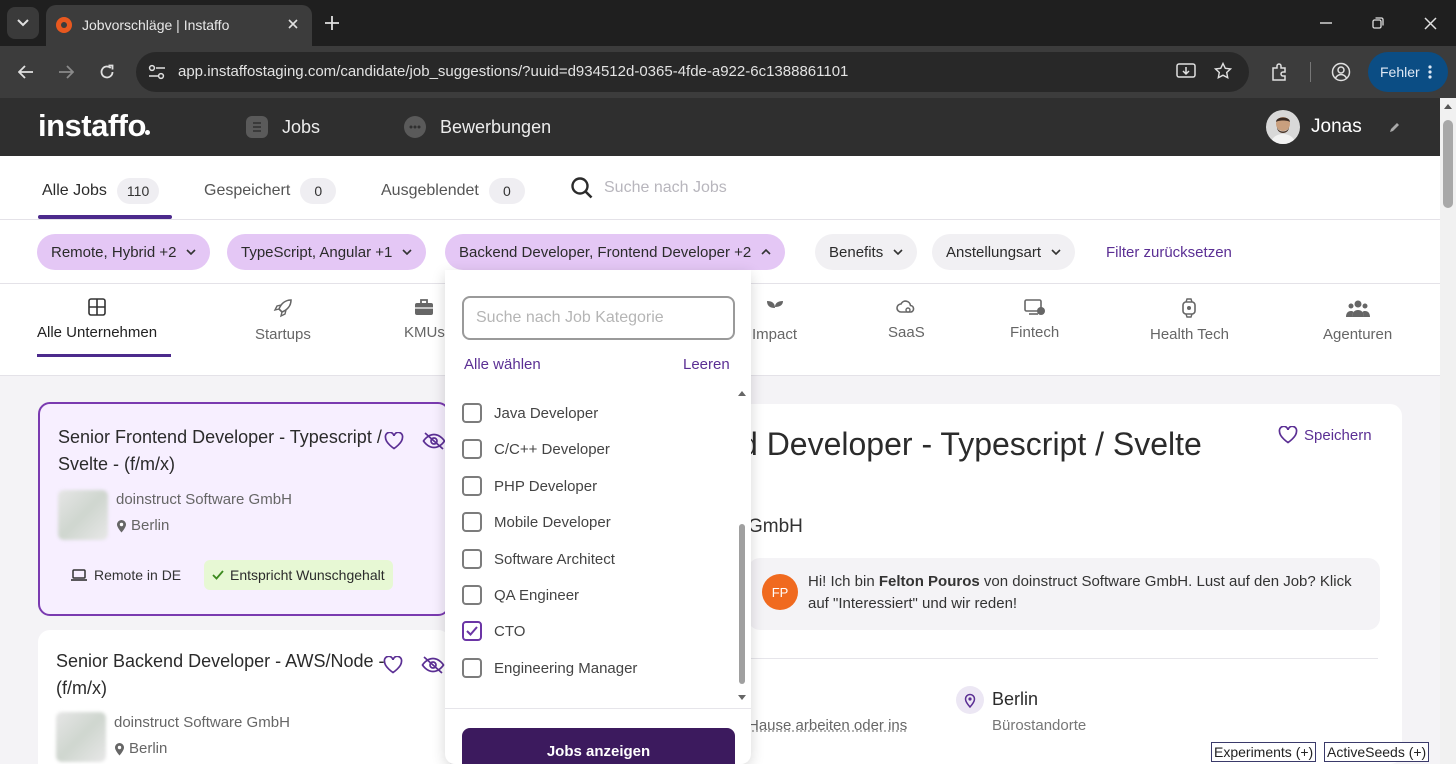 Image resolution: width=1456 pixels, height=764 pixels. What do you see at coordinates (536, 522) in the screenshot?
I see `category-option-mobile-developer: Mobile Developer` at bounding box center [536, 522].